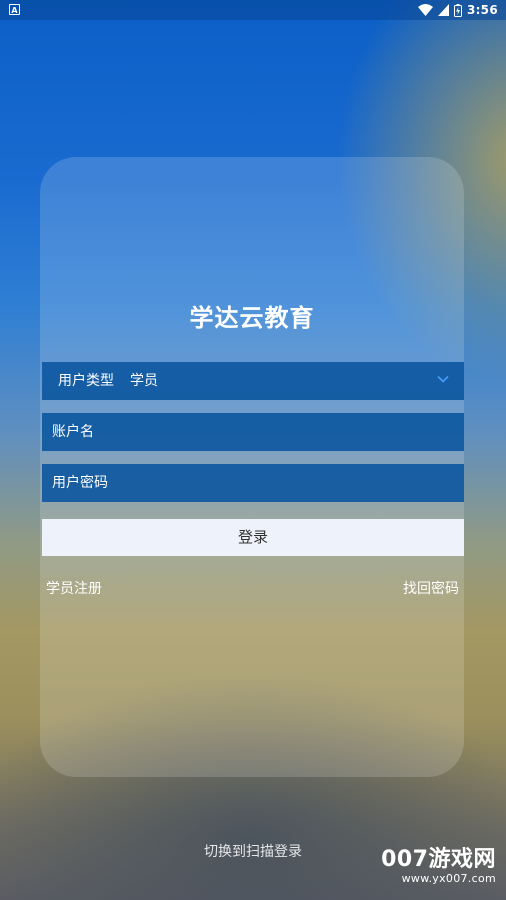 This screenshot has height=900, width=506. I want to click on status-icons: 3:56, so click(457, 10).